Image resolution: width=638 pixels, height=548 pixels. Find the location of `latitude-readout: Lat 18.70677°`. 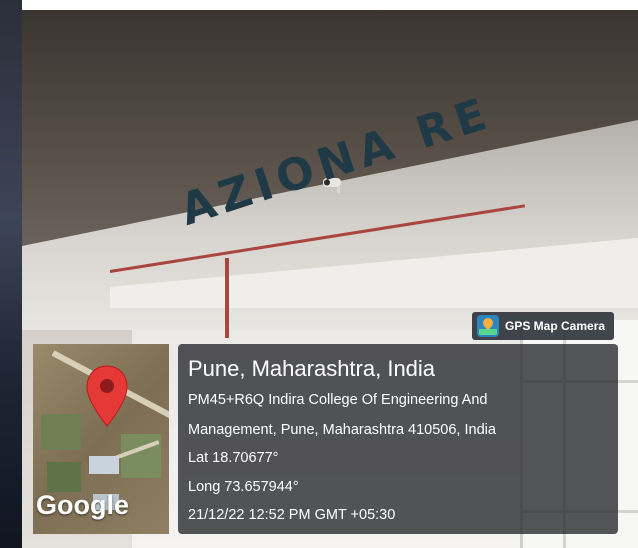

latitude-readout: Lat 18.70677° is located at coordinates (233, 458).